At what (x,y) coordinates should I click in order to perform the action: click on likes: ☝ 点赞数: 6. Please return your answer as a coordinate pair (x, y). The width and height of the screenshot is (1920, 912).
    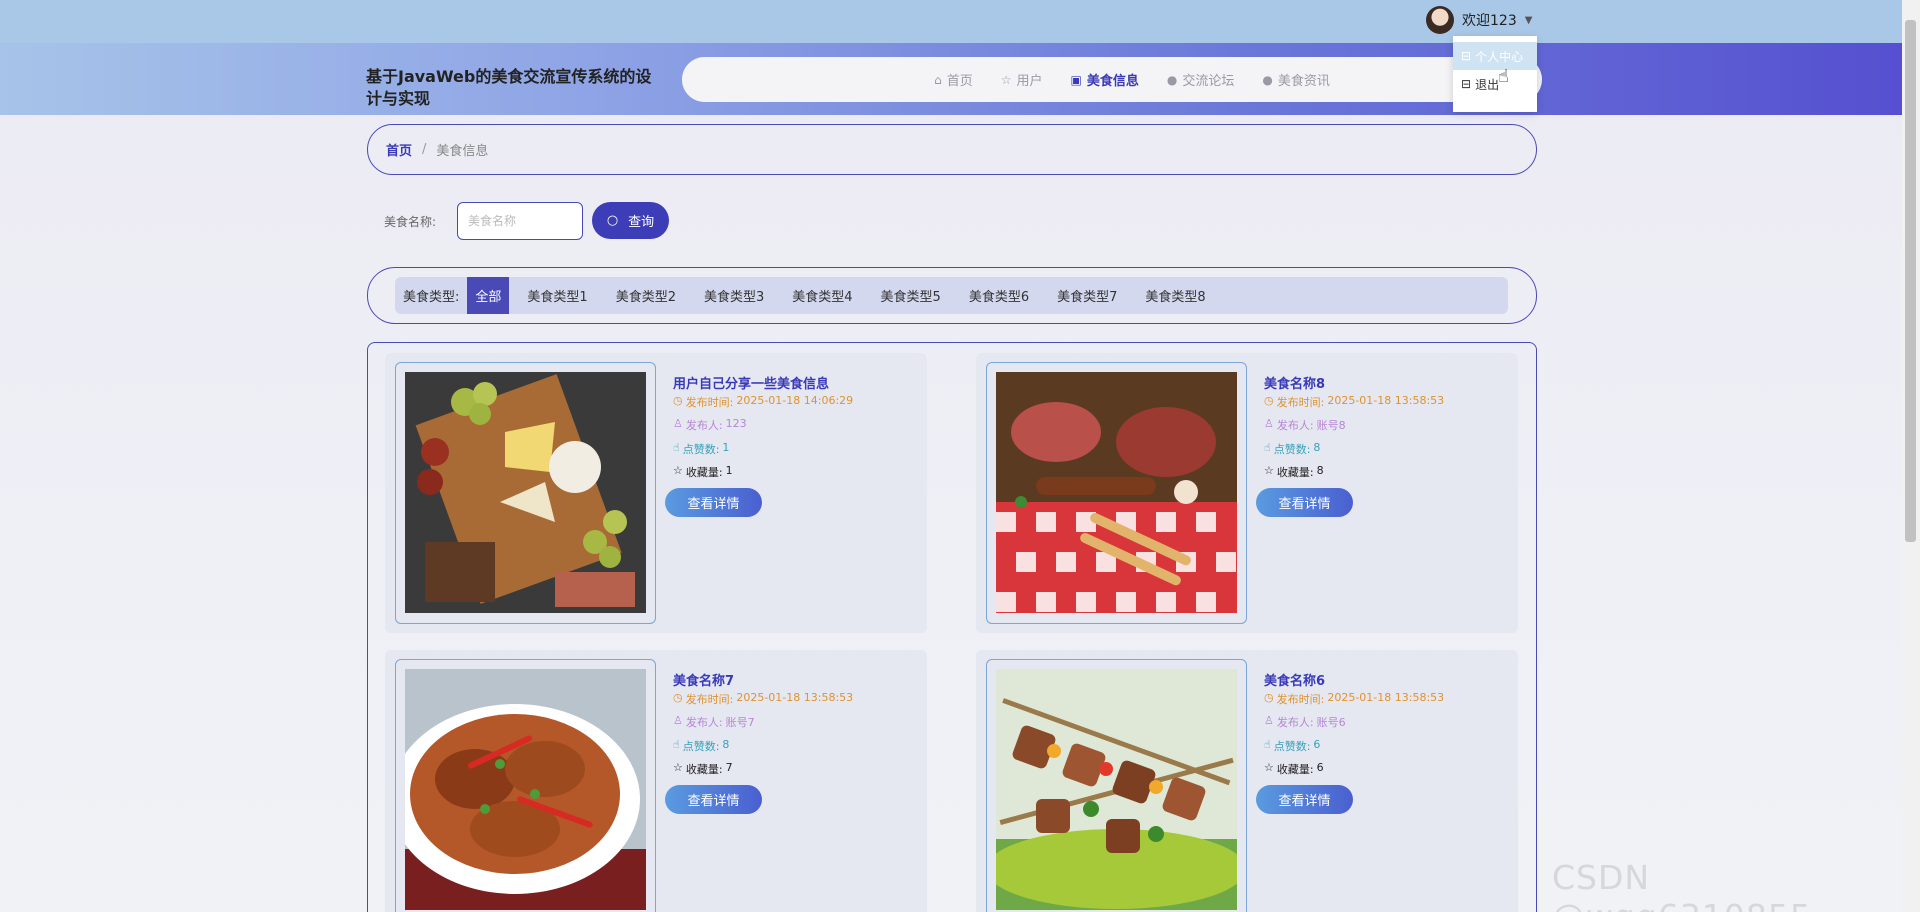
    Looking at the image, I should click on (1292, 746).